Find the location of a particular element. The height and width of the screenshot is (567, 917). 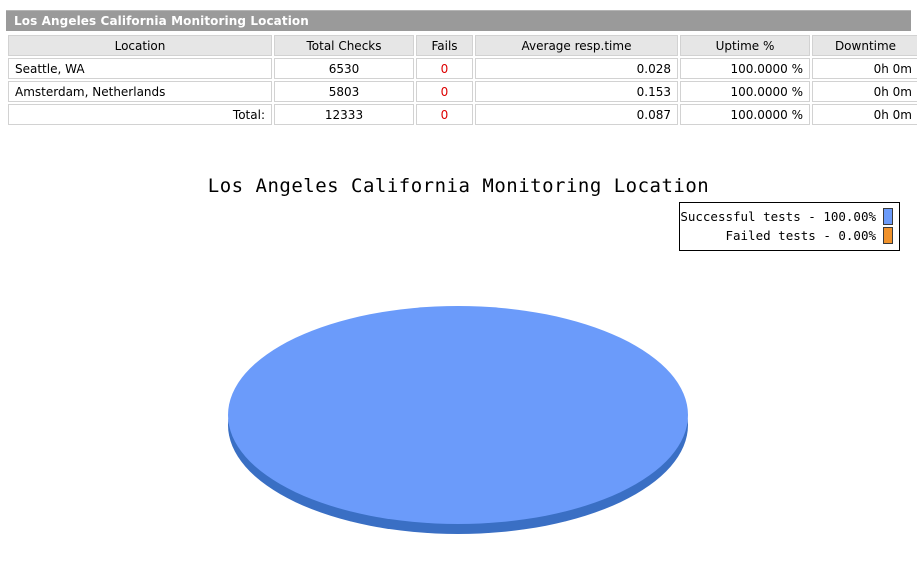

cell-location: Amsterdam, Netherlands is located at coordinates (140, 91).